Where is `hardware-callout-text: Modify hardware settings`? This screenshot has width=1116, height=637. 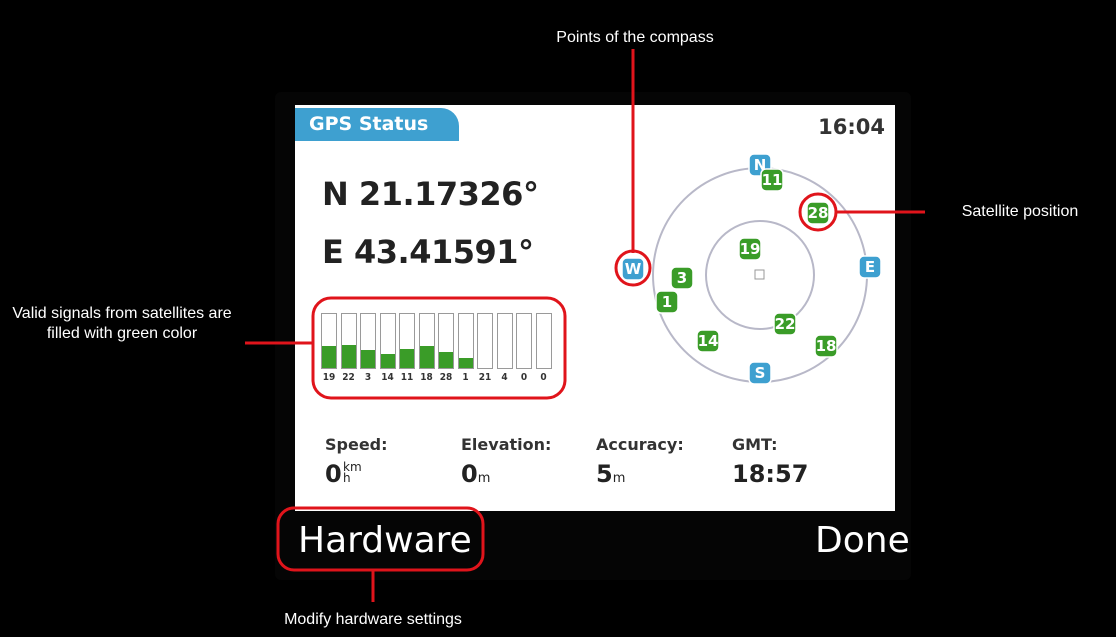
hardware-callout-text: Modify hardware settings is located at coordinates (373, 619).